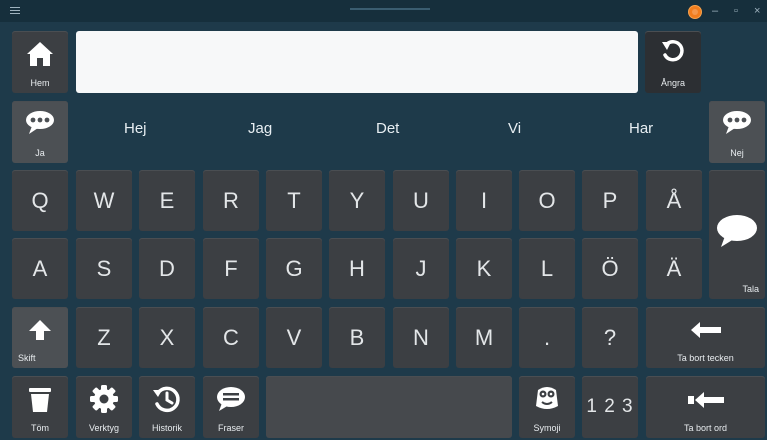  What do you see at coordinates (167, 268) in the screenshot?
I see `key-d: D` at bounding box center [167, 268].